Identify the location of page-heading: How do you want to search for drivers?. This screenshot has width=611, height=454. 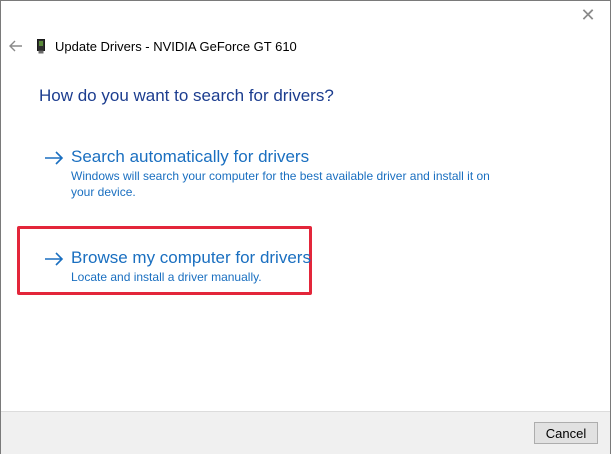
(186, 95).